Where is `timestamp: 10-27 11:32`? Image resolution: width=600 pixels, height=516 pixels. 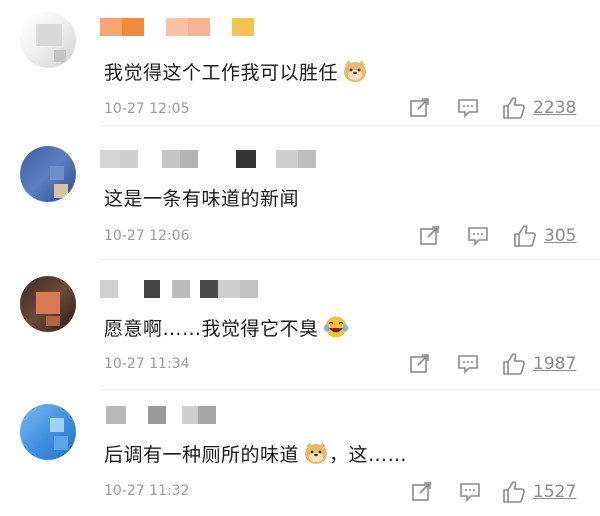
timestamp: 10-27 11:32 is located at coordinates (147, 491).